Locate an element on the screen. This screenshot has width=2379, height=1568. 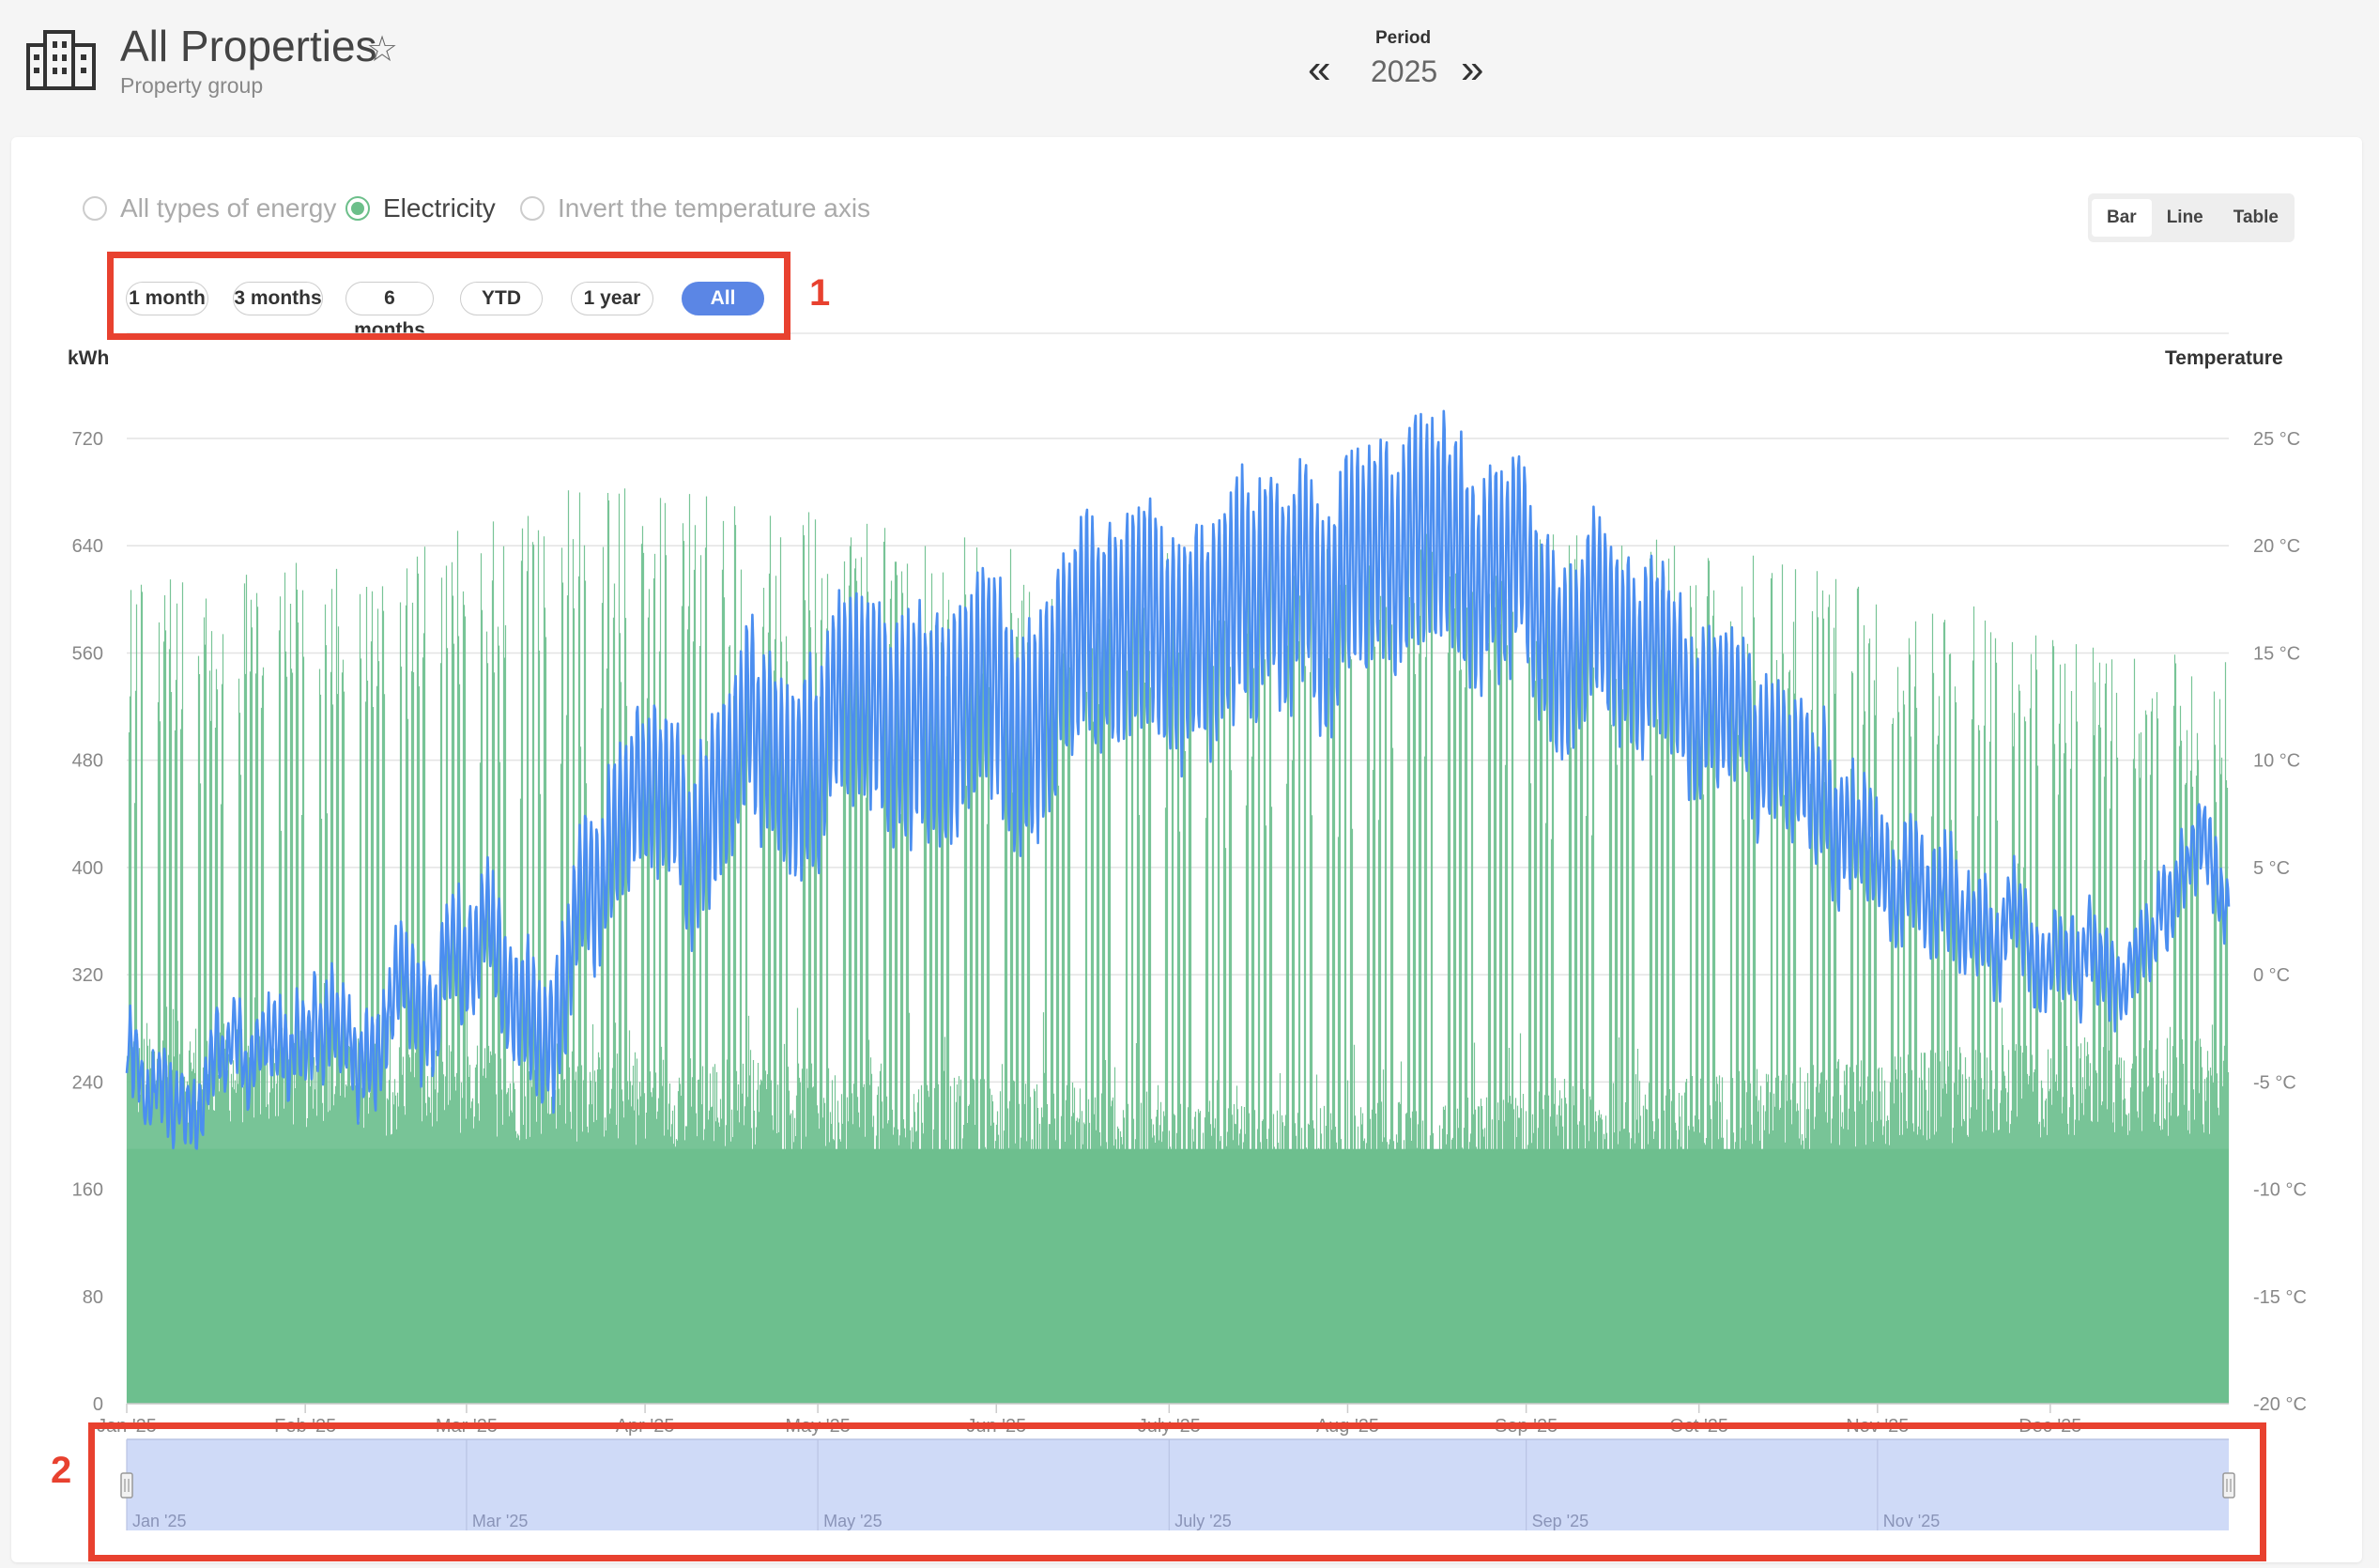
energy-base-area is located at coordinates (1178, 1276).